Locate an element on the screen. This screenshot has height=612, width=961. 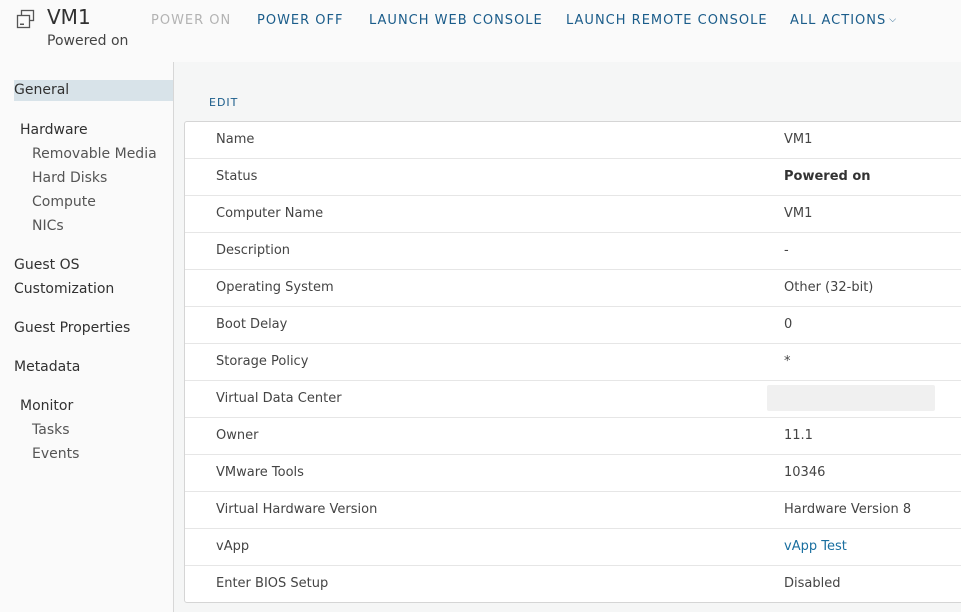
property-value: - is located at coordinates (786, 250).